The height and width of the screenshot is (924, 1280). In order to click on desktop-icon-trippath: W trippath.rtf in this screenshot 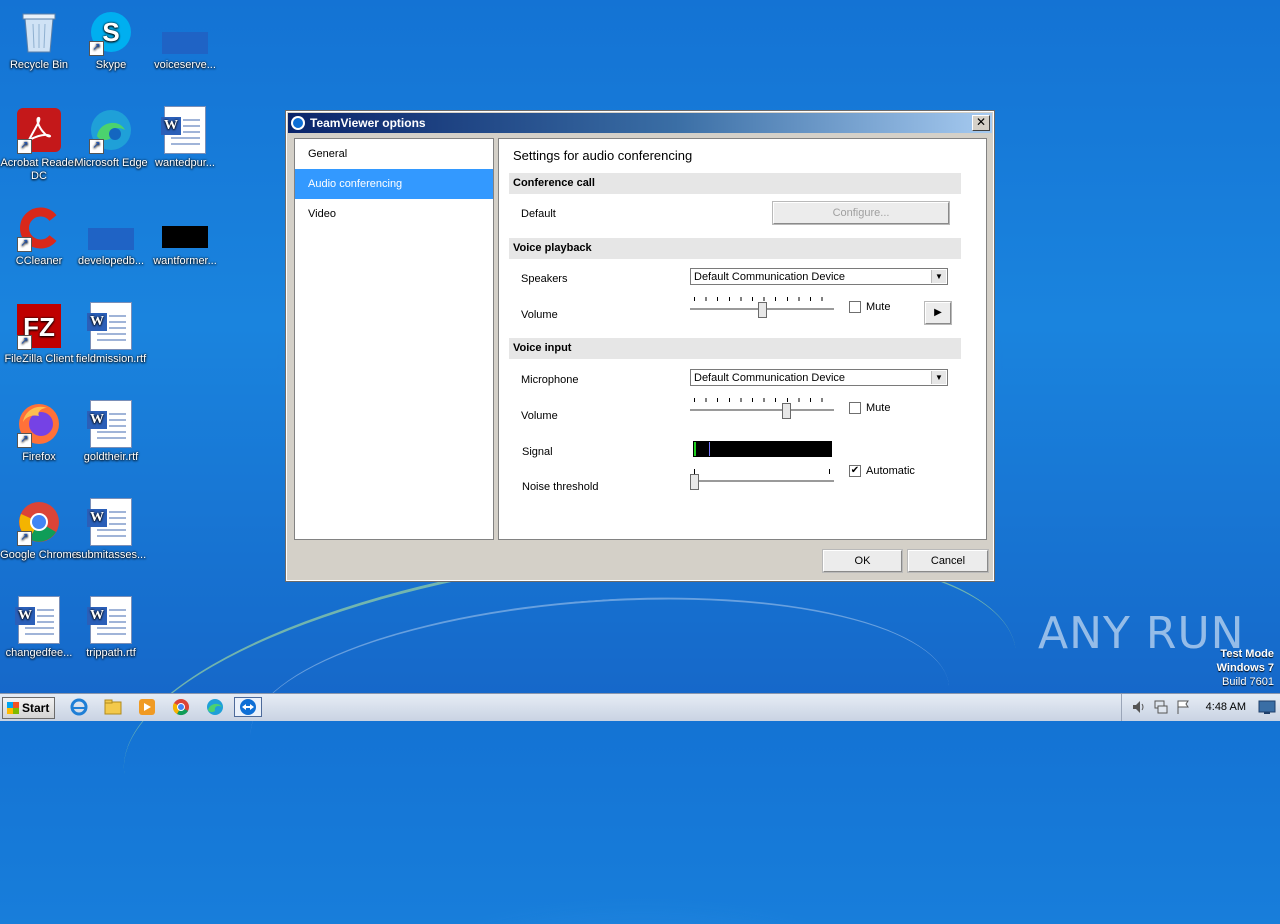, I will do `click(111, 628)`.